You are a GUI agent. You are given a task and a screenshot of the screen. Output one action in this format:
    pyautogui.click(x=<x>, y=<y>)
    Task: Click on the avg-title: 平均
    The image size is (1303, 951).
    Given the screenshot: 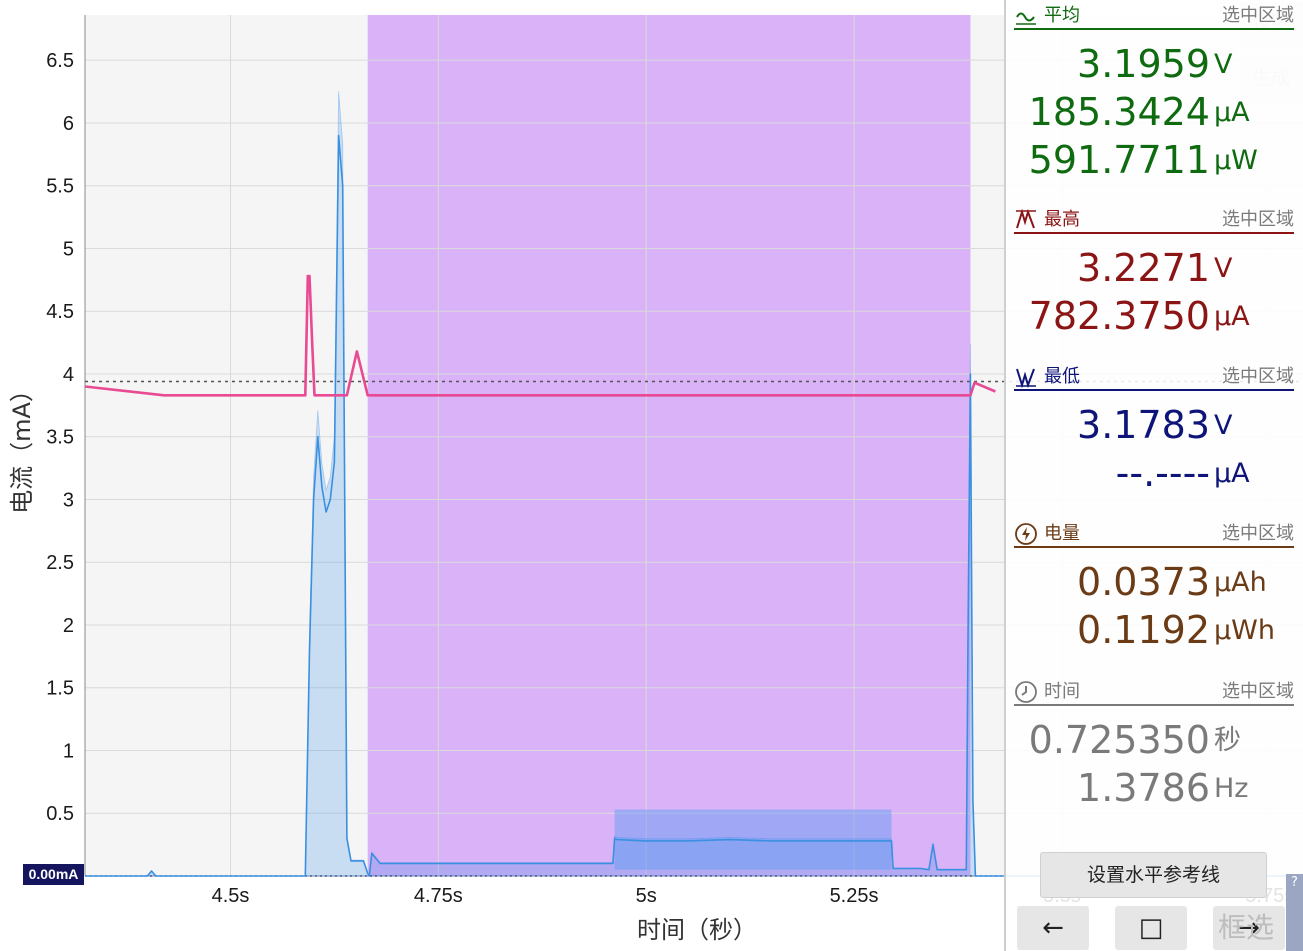 What is the action you would take?
    pyautogui.click(x=1062, y=15)
    